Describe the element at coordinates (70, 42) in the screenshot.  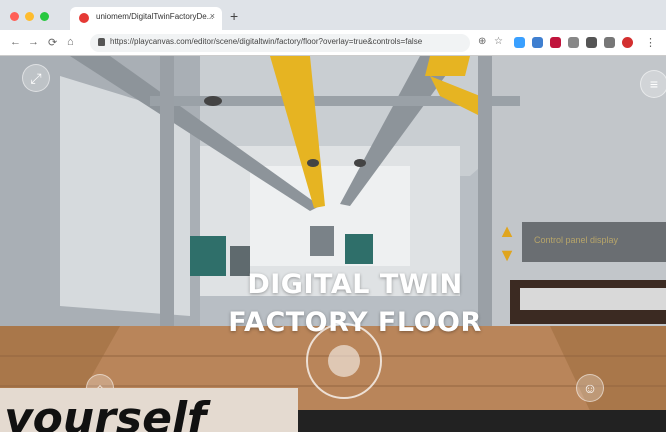
I see `home-button: ⌂` at that location.